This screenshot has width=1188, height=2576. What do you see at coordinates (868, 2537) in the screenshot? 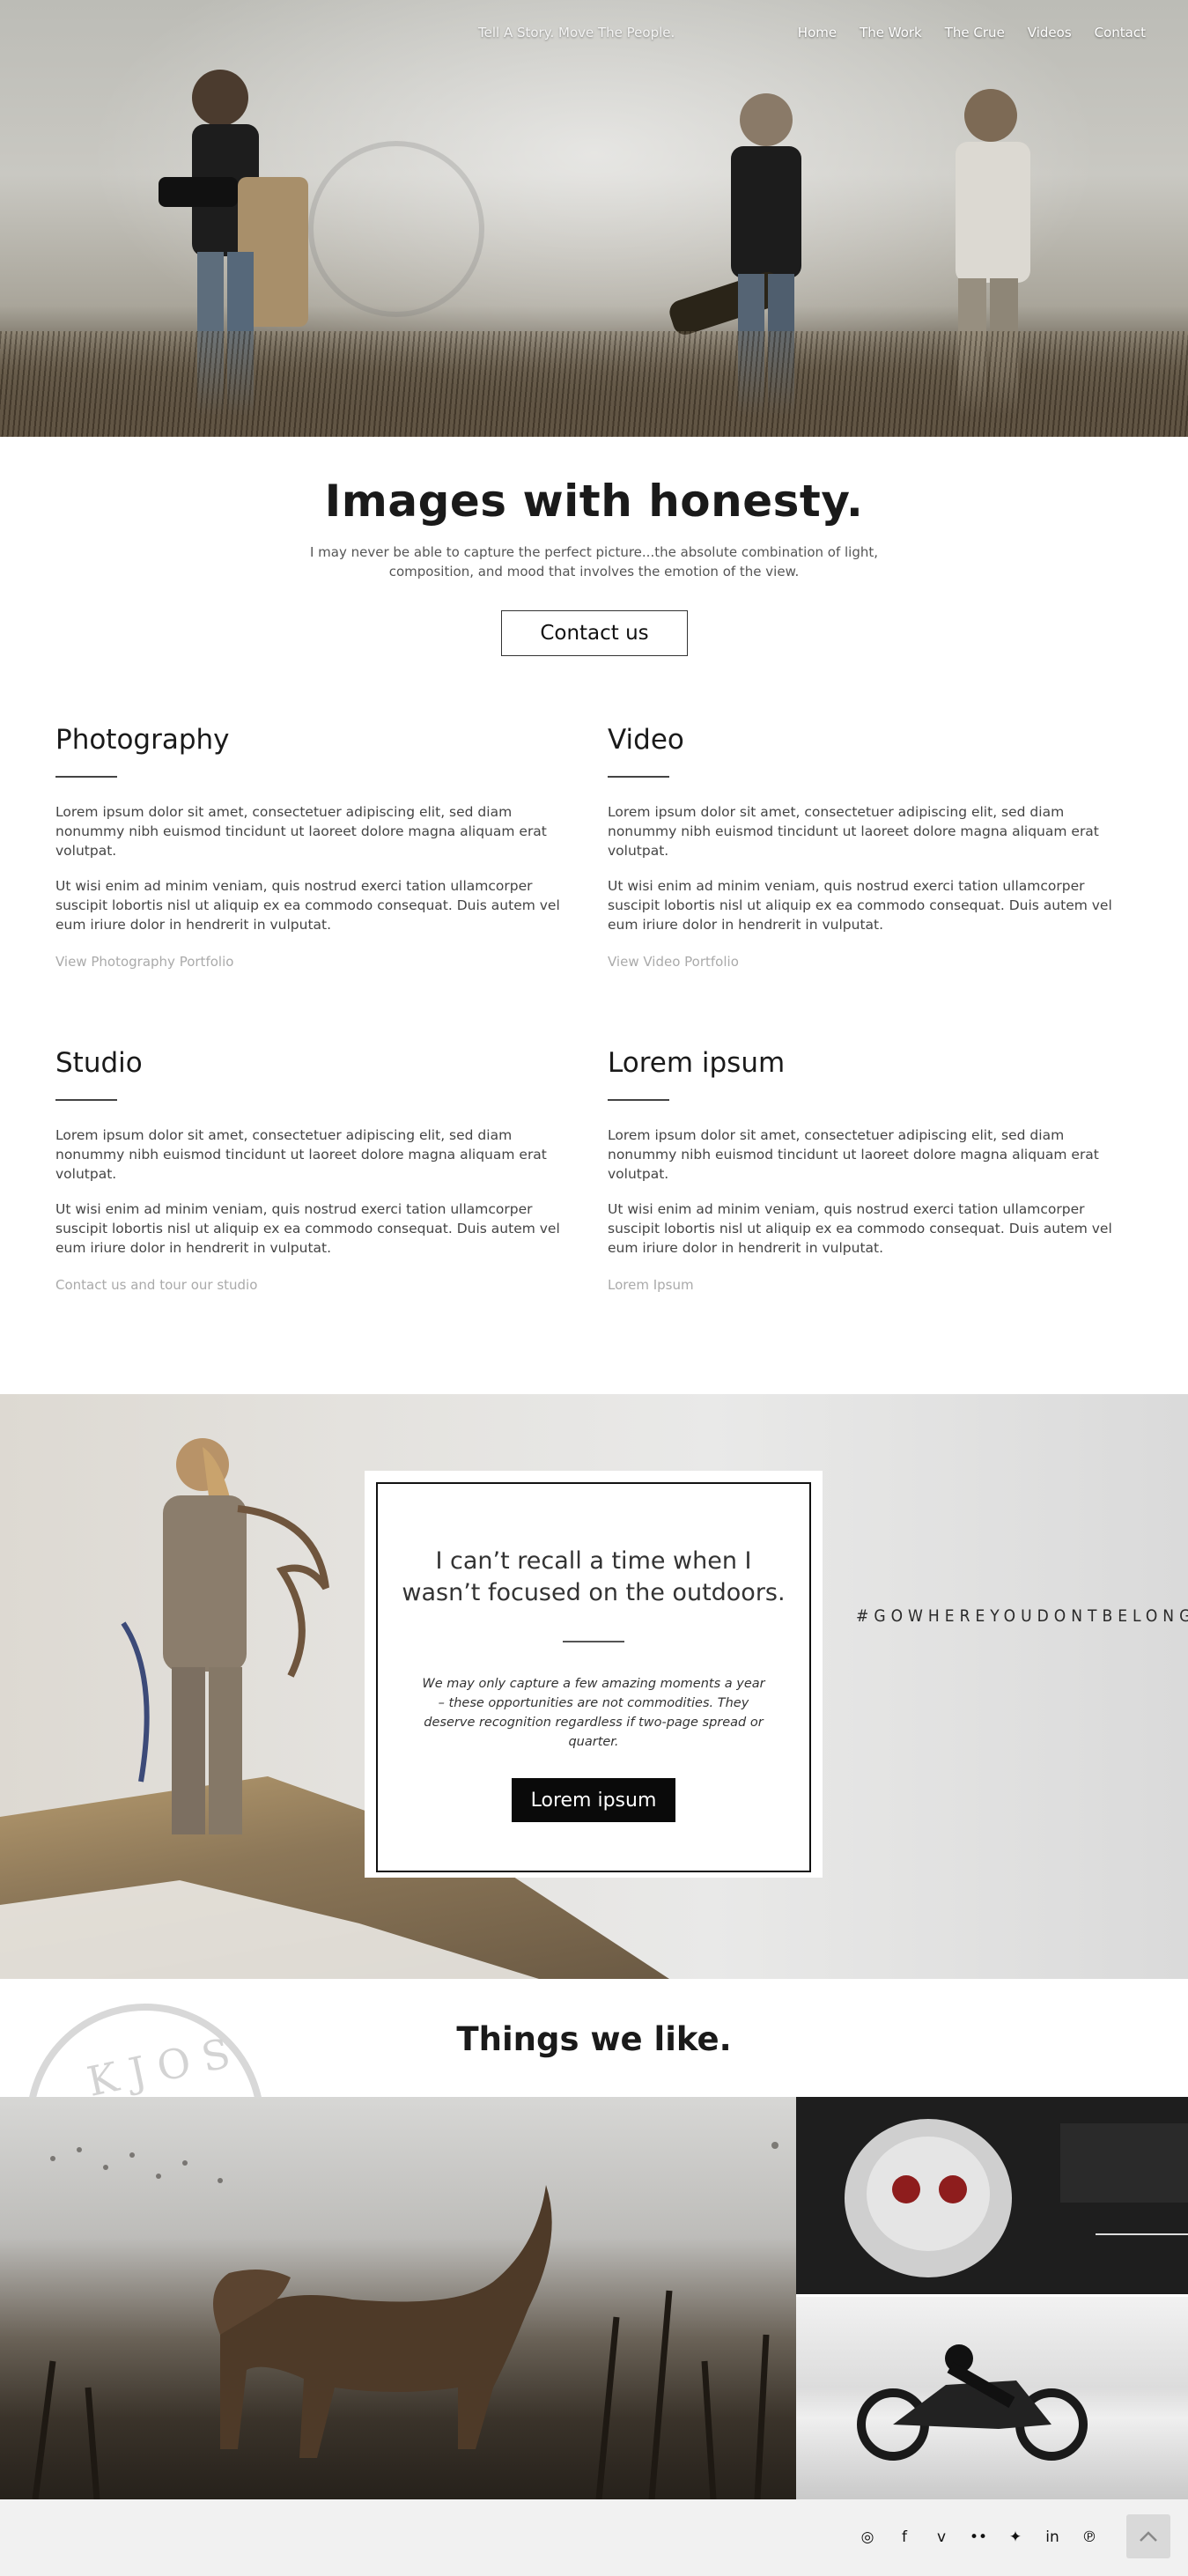
I see `instagram-icon: ◎` at bounding box center [868, 2537].